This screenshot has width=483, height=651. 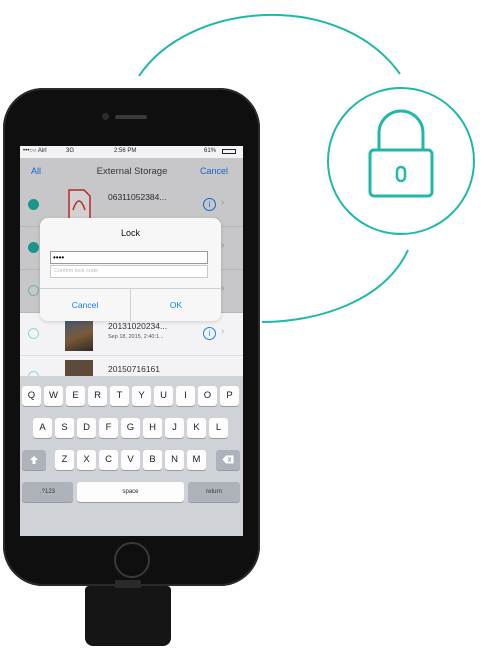 I want to click on key-r: R, so click(x=97, y=396).